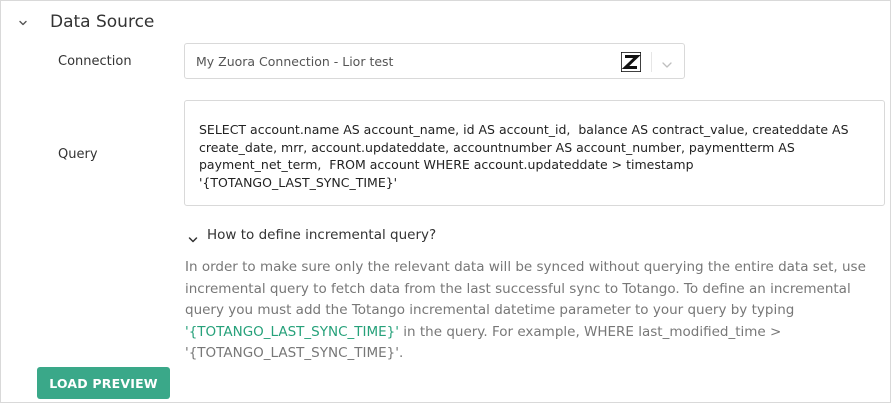 This screenshot has height=403, width=891. Describe the element at coordinates (102, 22) in the screenshot. I see `section-title: Data Source` at that location.